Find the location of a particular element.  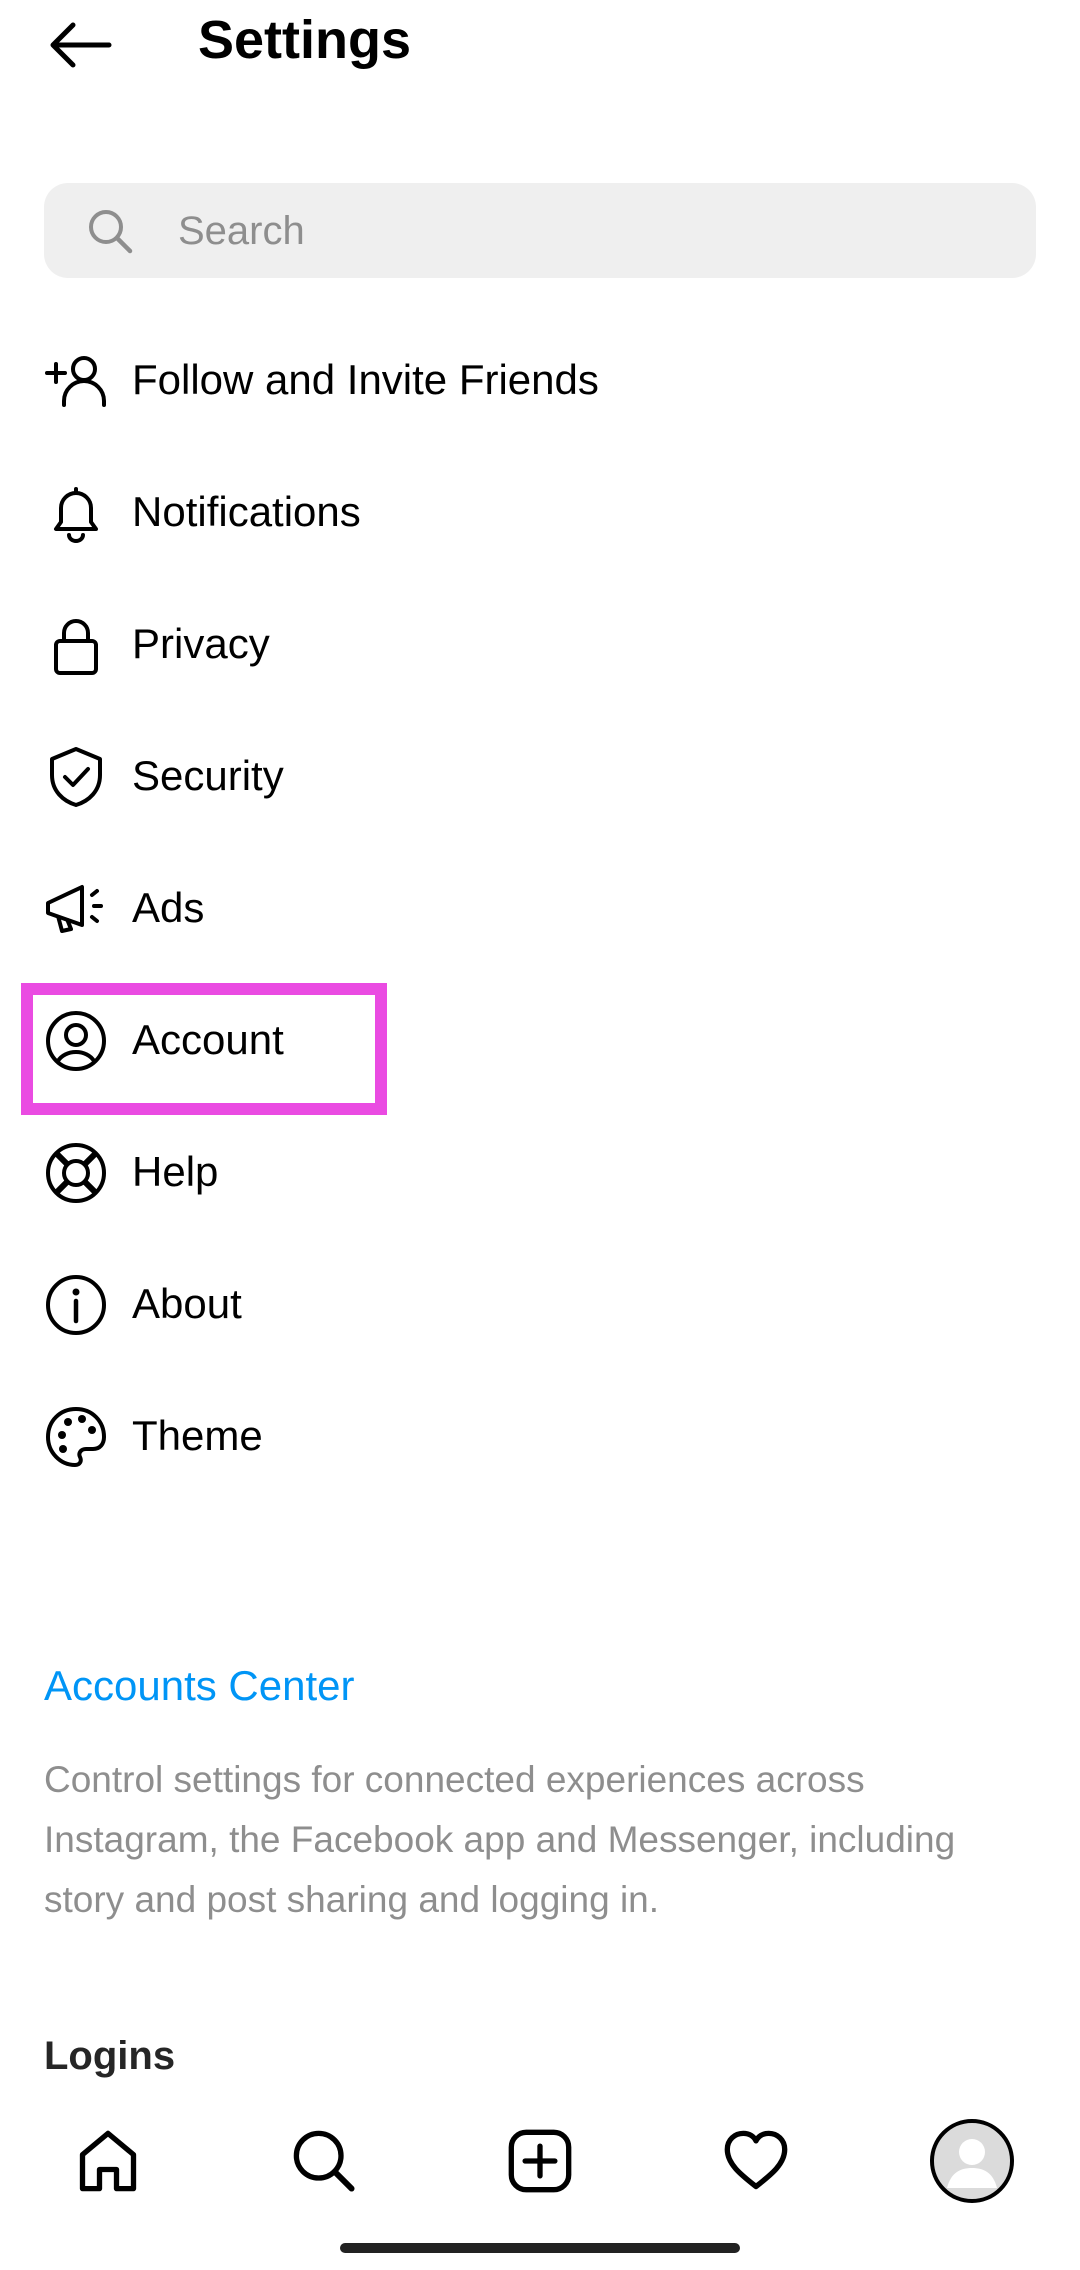

nav-profile-button is located at coordinates (972, 2161).